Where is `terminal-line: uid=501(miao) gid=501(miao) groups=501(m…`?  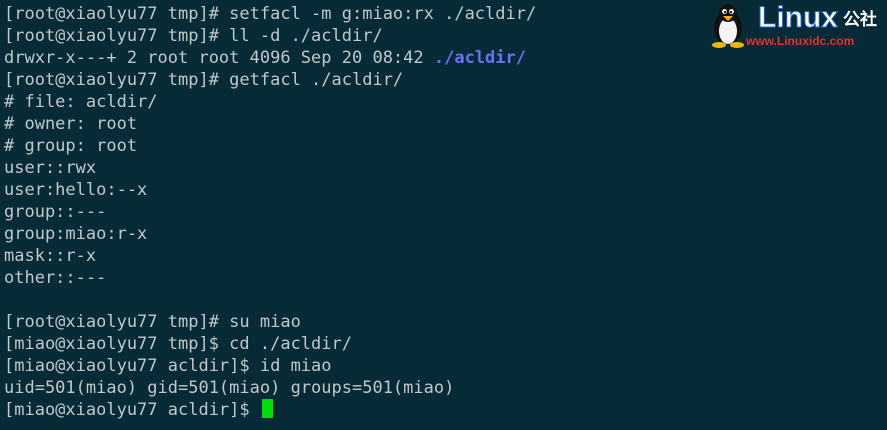 terminal-line: uid=501(miao) gid=501(miao) groups=501(m… is located at coordinates (229, 388).